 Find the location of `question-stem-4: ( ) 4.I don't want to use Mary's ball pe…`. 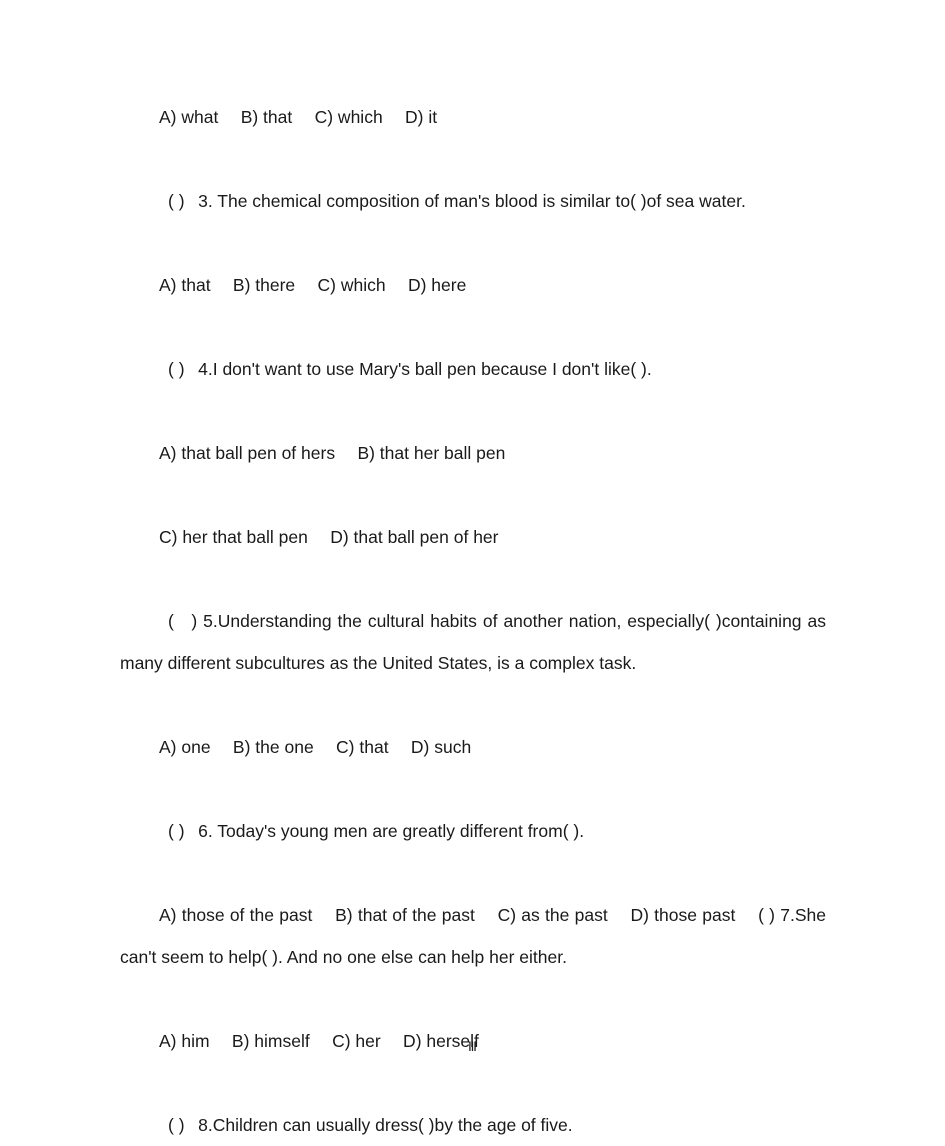

question-stem-4: ( ) 4.I don't want to use Mary's ball pe… is located at coordinates (410, 369).